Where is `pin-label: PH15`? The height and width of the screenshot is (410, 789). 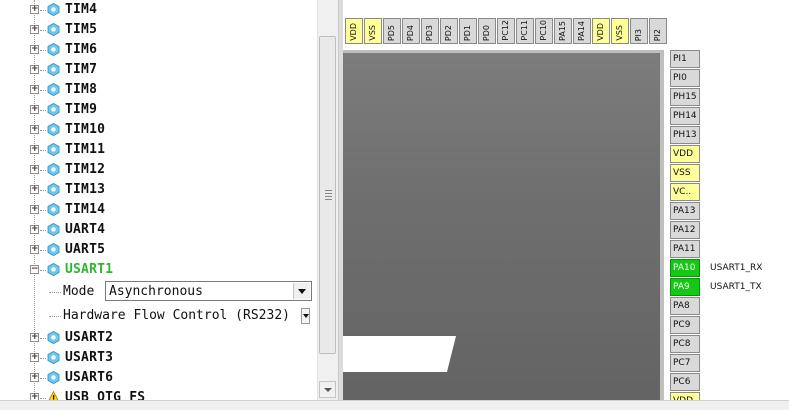 pin-label: PH15 is located at coordinates (685, 97).